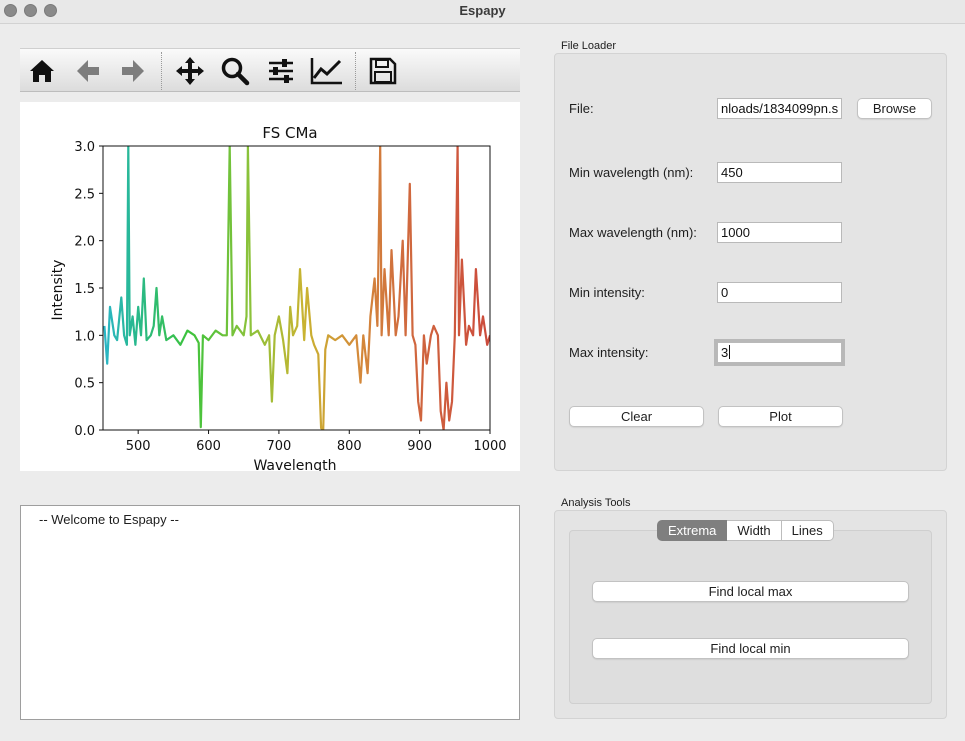 This screenshot has height=741, width=965. What do you see at coordinates (631, 172) in the screenshot?
I see `min-wavelength-label: Min wavelength (nm):` at bounding box center [631, 172].